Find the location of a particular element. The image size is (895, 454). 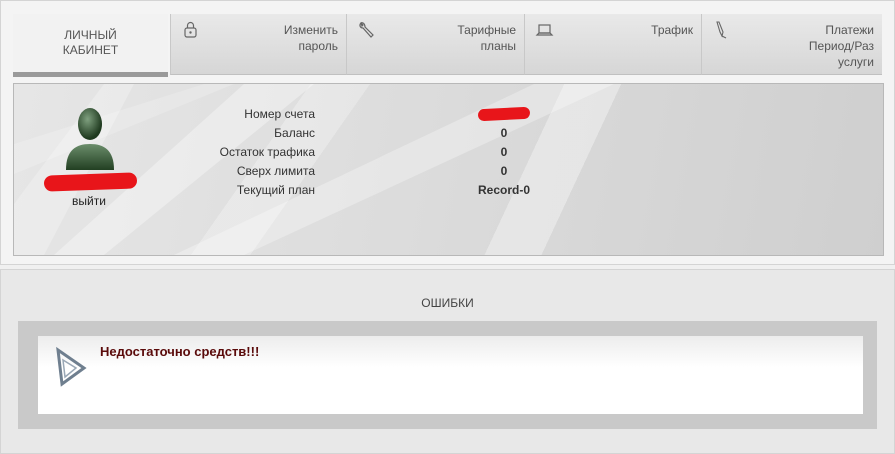

label-current-plan: Текущий план is located at coordinates (275, 190).